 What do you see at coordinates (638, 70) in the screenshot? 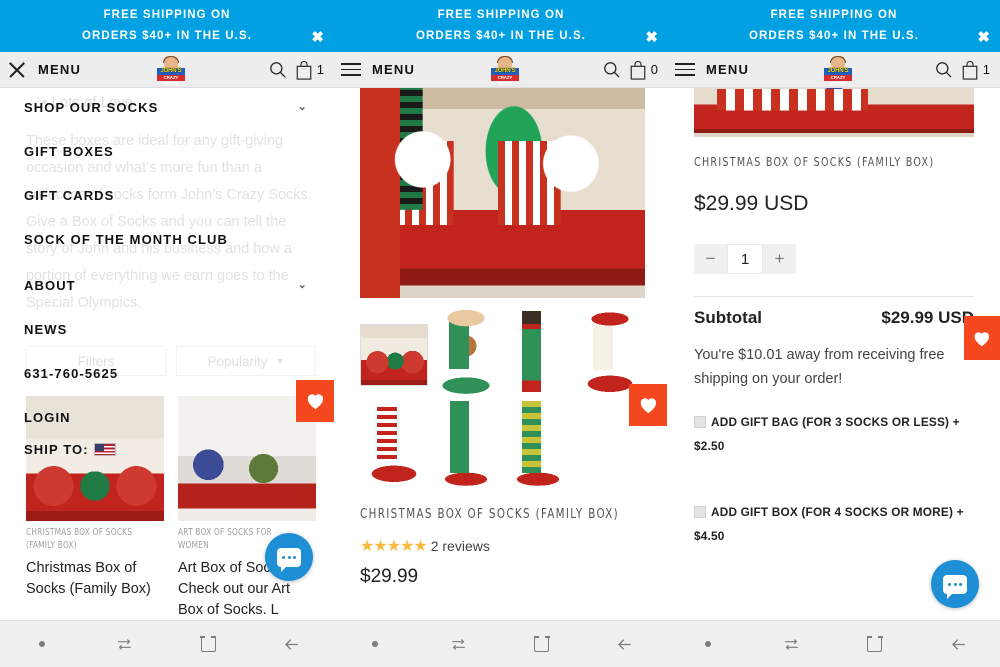
I see `shopping-bag-icon` at bounding box center [638, 70].